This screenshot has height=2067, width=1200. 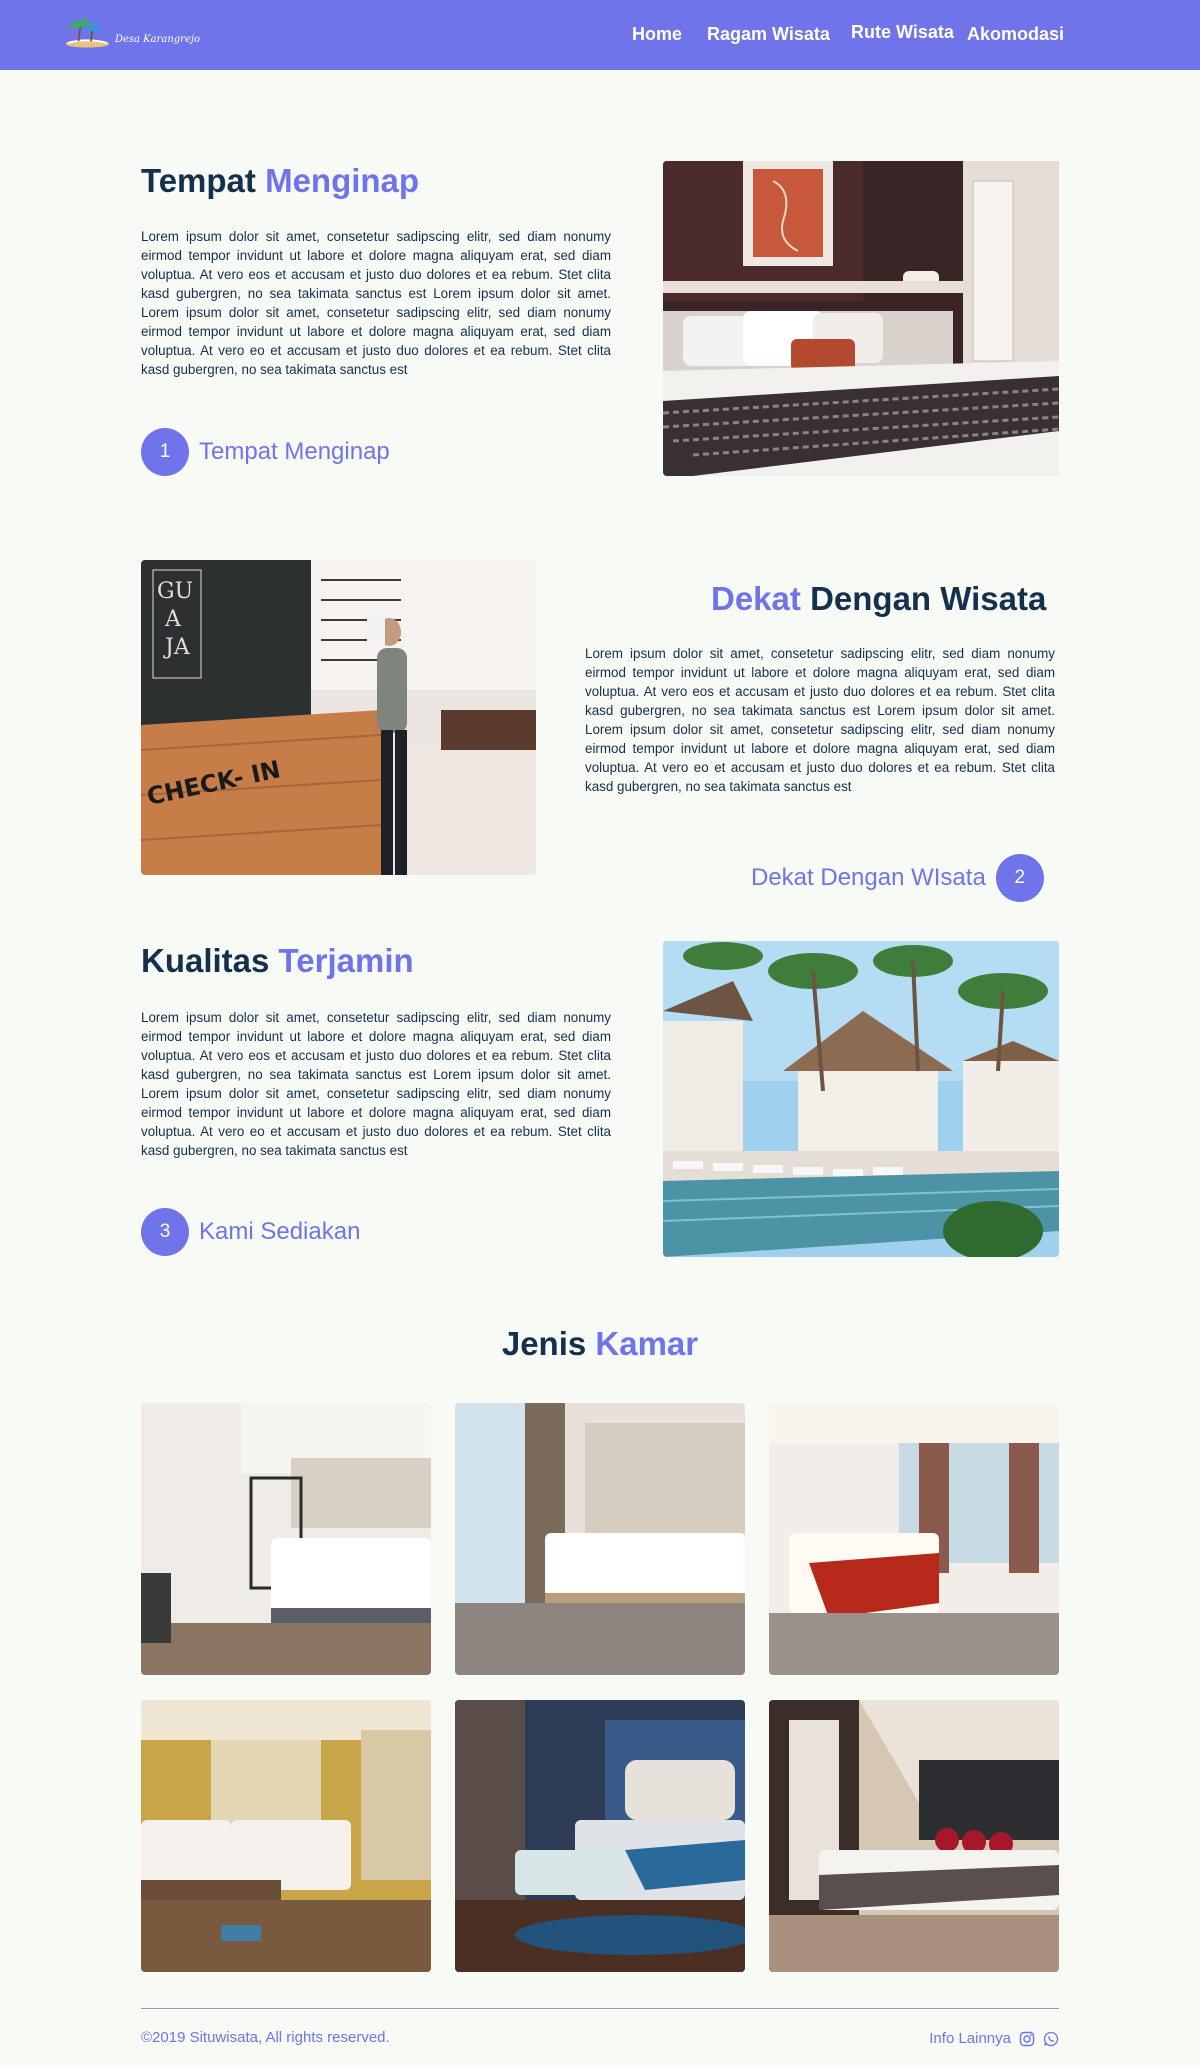 What do you see at coordinates (1051, 2039) in the screenshot?
I see `whatsapp-icon` at bounding box center [1051, 2039].